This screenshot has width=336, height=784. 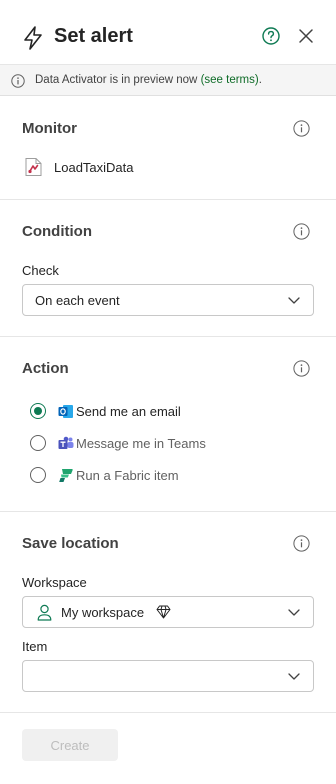 What do you see at coordinates (168, 300) in the screenshot?
I see `check-dropdown: On each event` at bounding box center [168, 300].